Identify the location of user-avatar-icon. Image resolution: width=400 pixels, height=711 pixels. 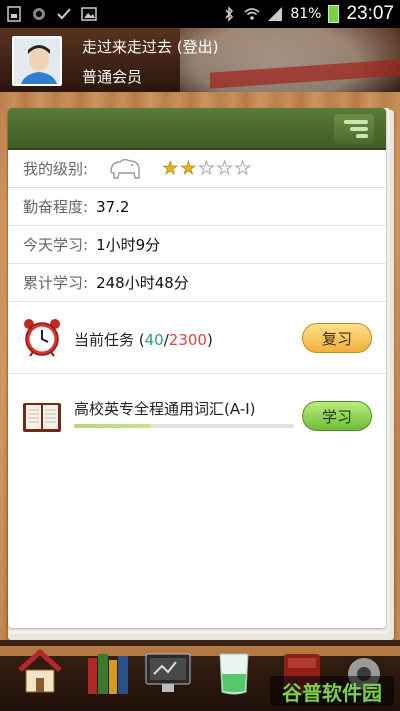
(37, 61).